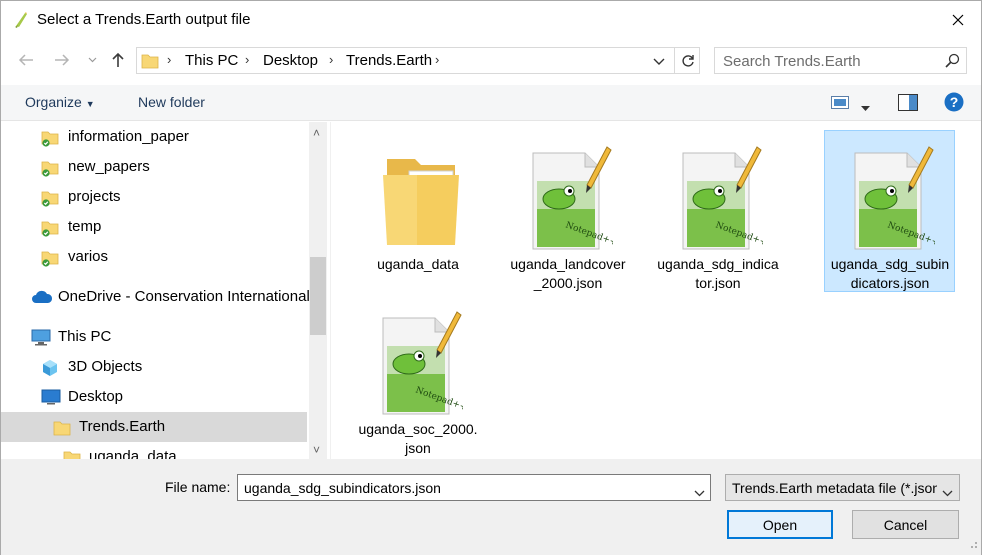  I want to click on file-item-uganda-sdg-subindicators: Notepad++ uganda_sdg_subindicators.json, so click(889, 211).